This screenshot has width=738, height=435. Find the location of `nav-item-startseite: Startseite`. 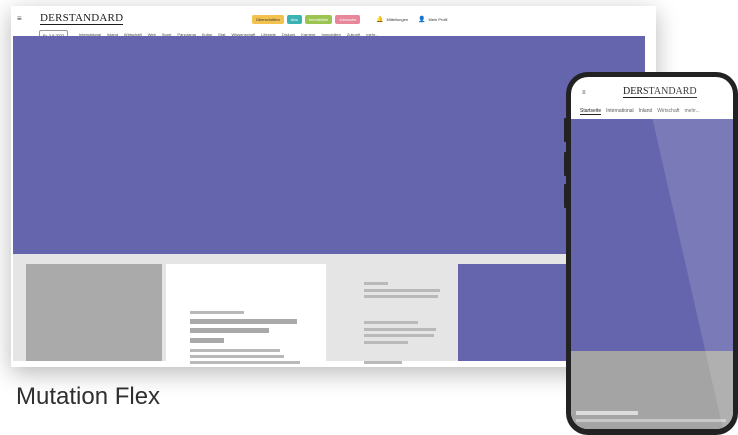

nav-item-startseite: Startseite is located at coordinates (591, 111).